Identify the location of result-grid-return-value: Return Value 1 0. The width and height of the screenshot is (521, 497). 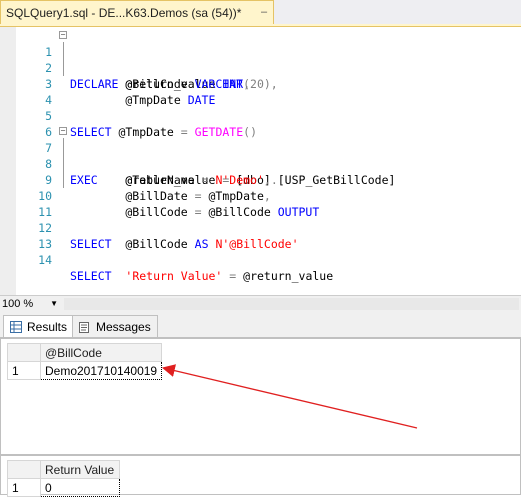
(260, 476).